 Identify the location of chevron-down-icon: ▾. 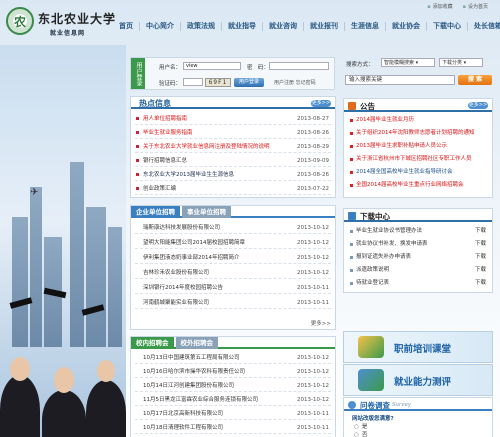
(417, 63).